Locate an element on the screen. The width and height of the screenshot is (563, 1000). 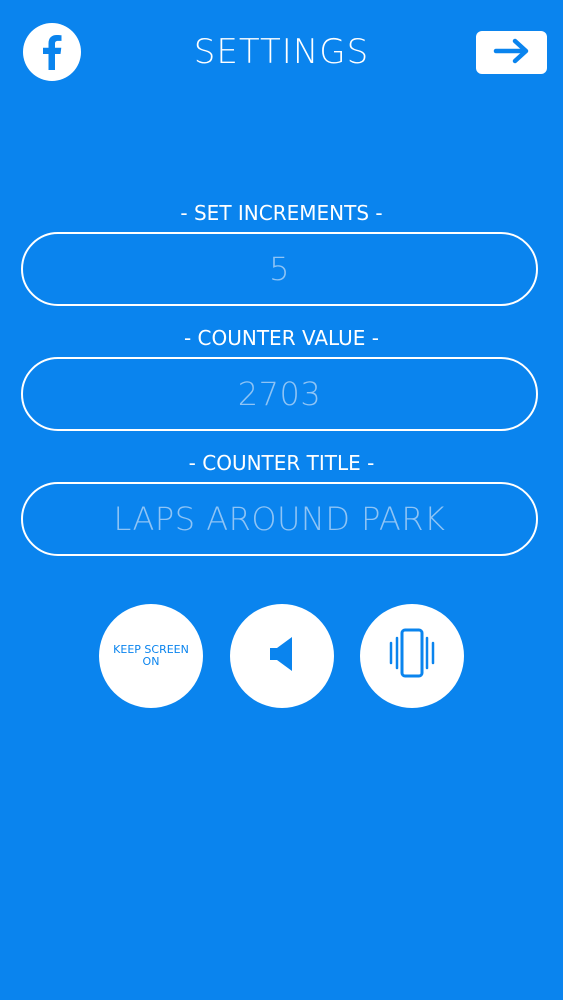
increments-value: 5 is located at coordinates (279, 269).